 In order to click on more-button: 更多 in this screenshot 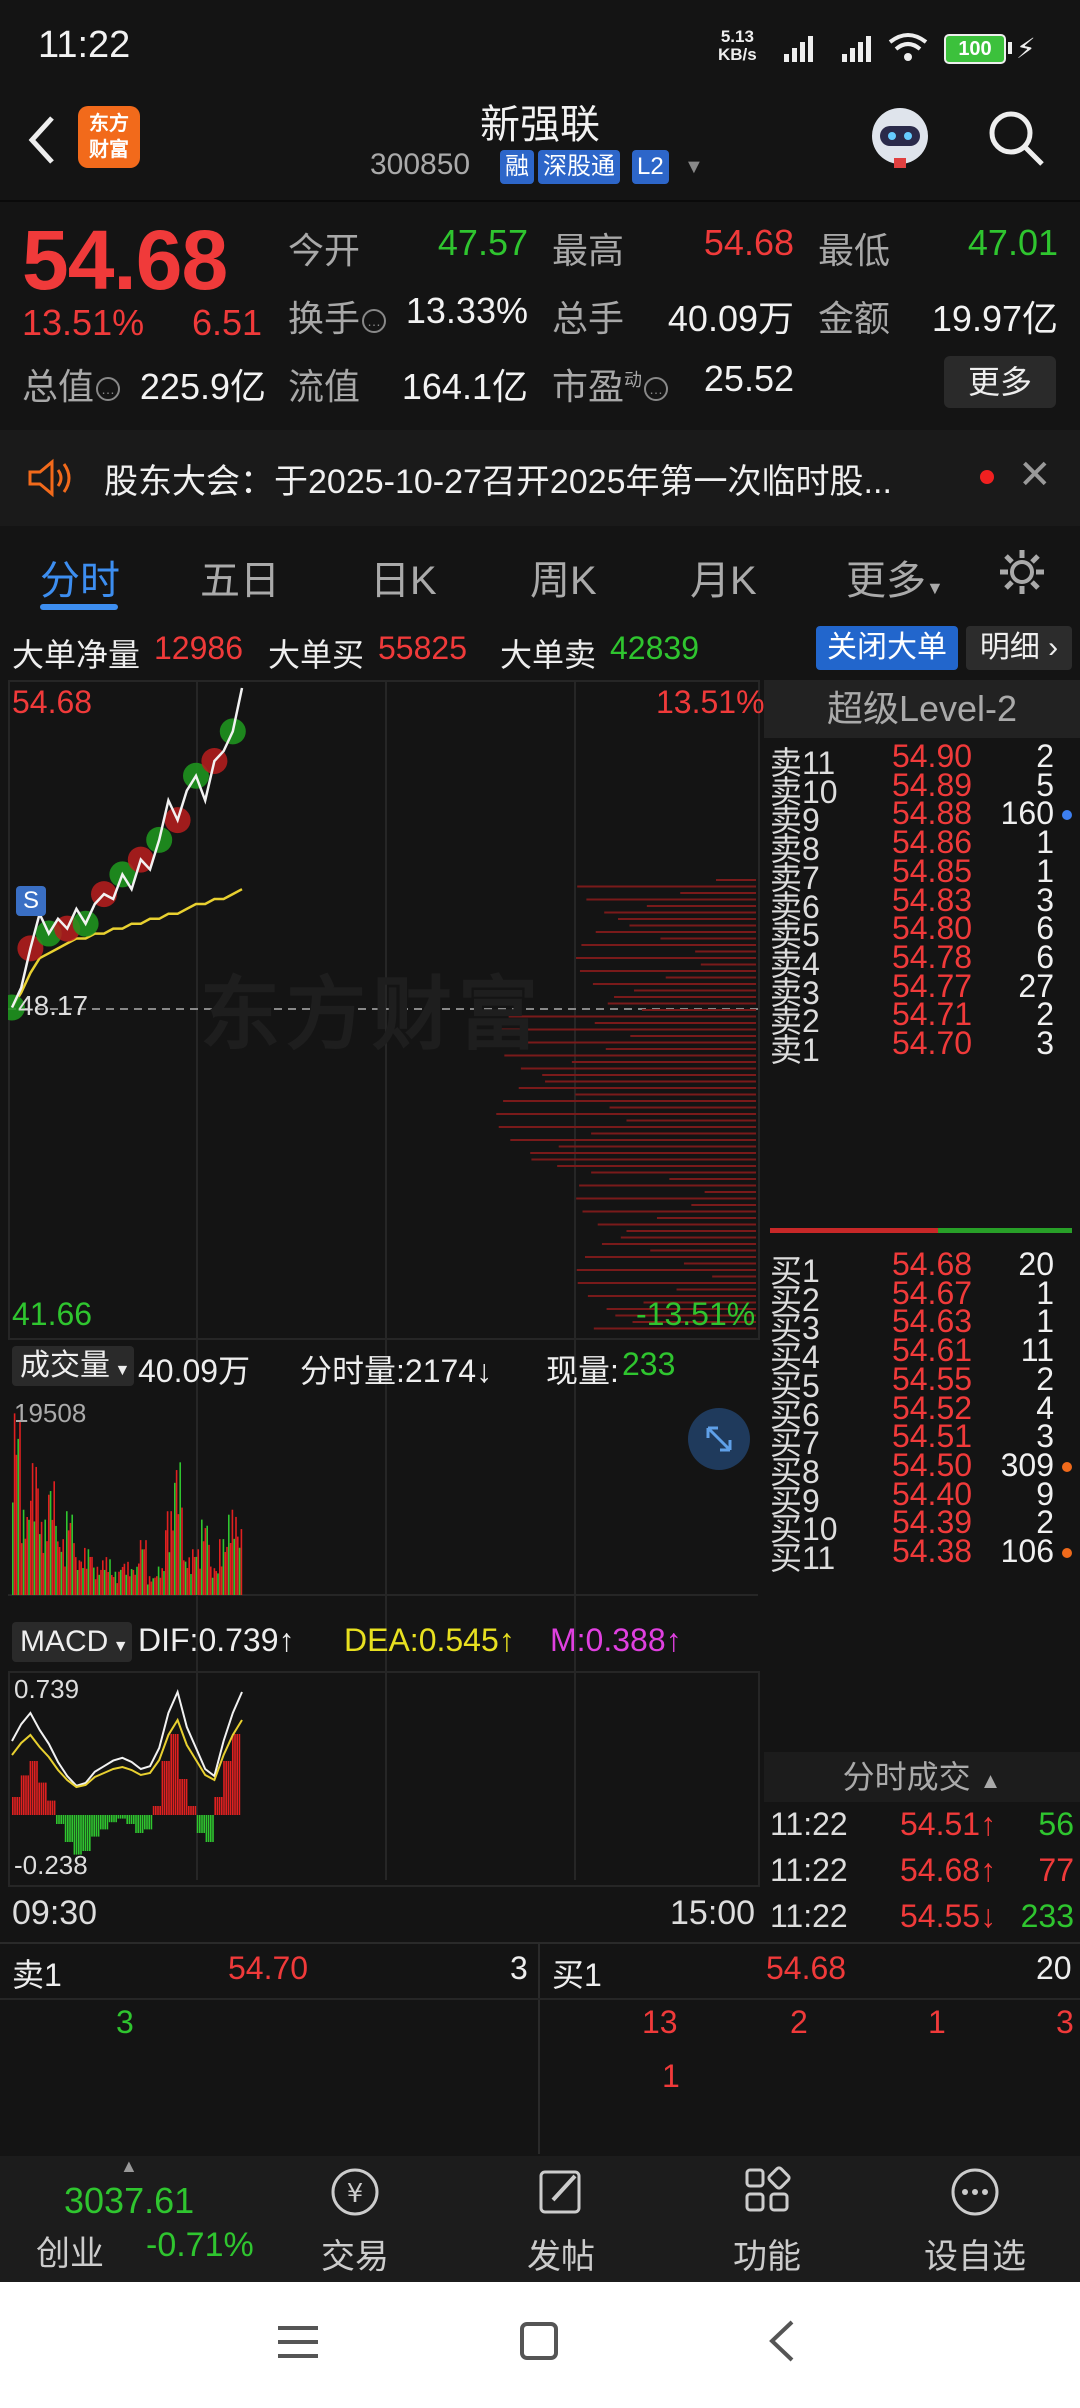, I will do `click(1000, 382)`.